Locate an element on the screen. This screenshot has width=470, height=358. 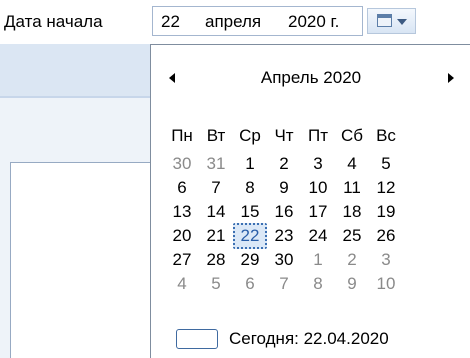
weekday-header: Вс is located at coordinates (386, 135).